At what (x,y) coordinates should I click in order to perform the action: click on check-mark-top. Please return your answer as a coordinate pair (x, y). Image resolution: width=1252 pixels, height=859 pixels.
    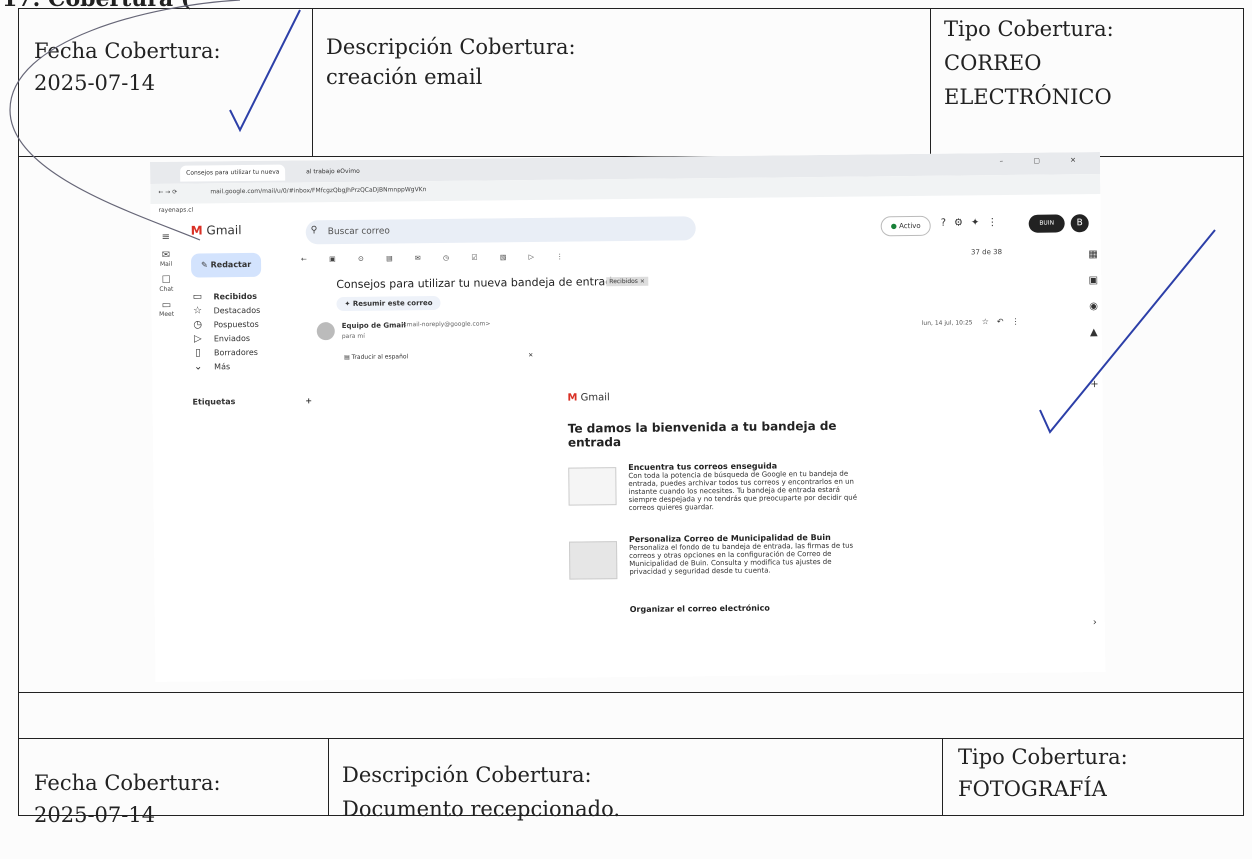
    Looking at the image, I should click on (265, 71).